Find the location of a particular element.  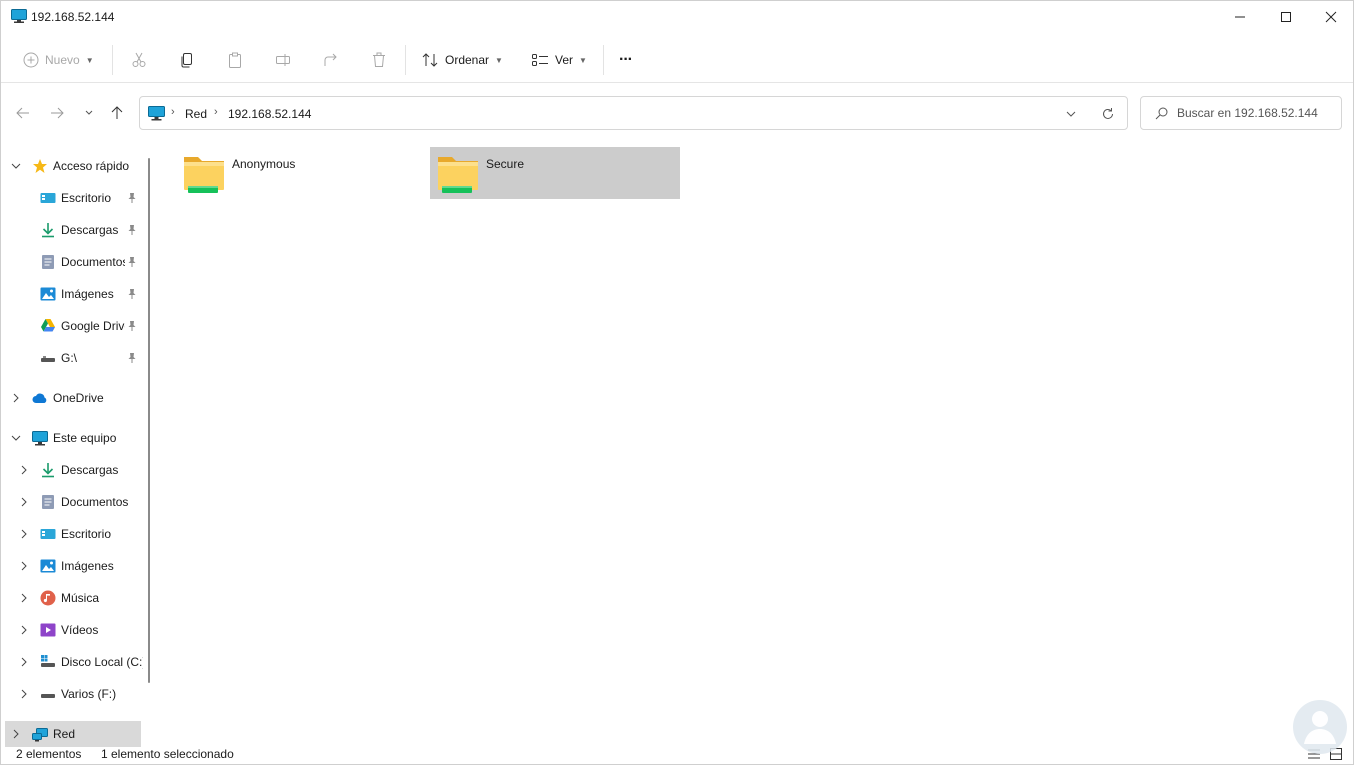

recent-locations-button is located at coordinates (89, 113).